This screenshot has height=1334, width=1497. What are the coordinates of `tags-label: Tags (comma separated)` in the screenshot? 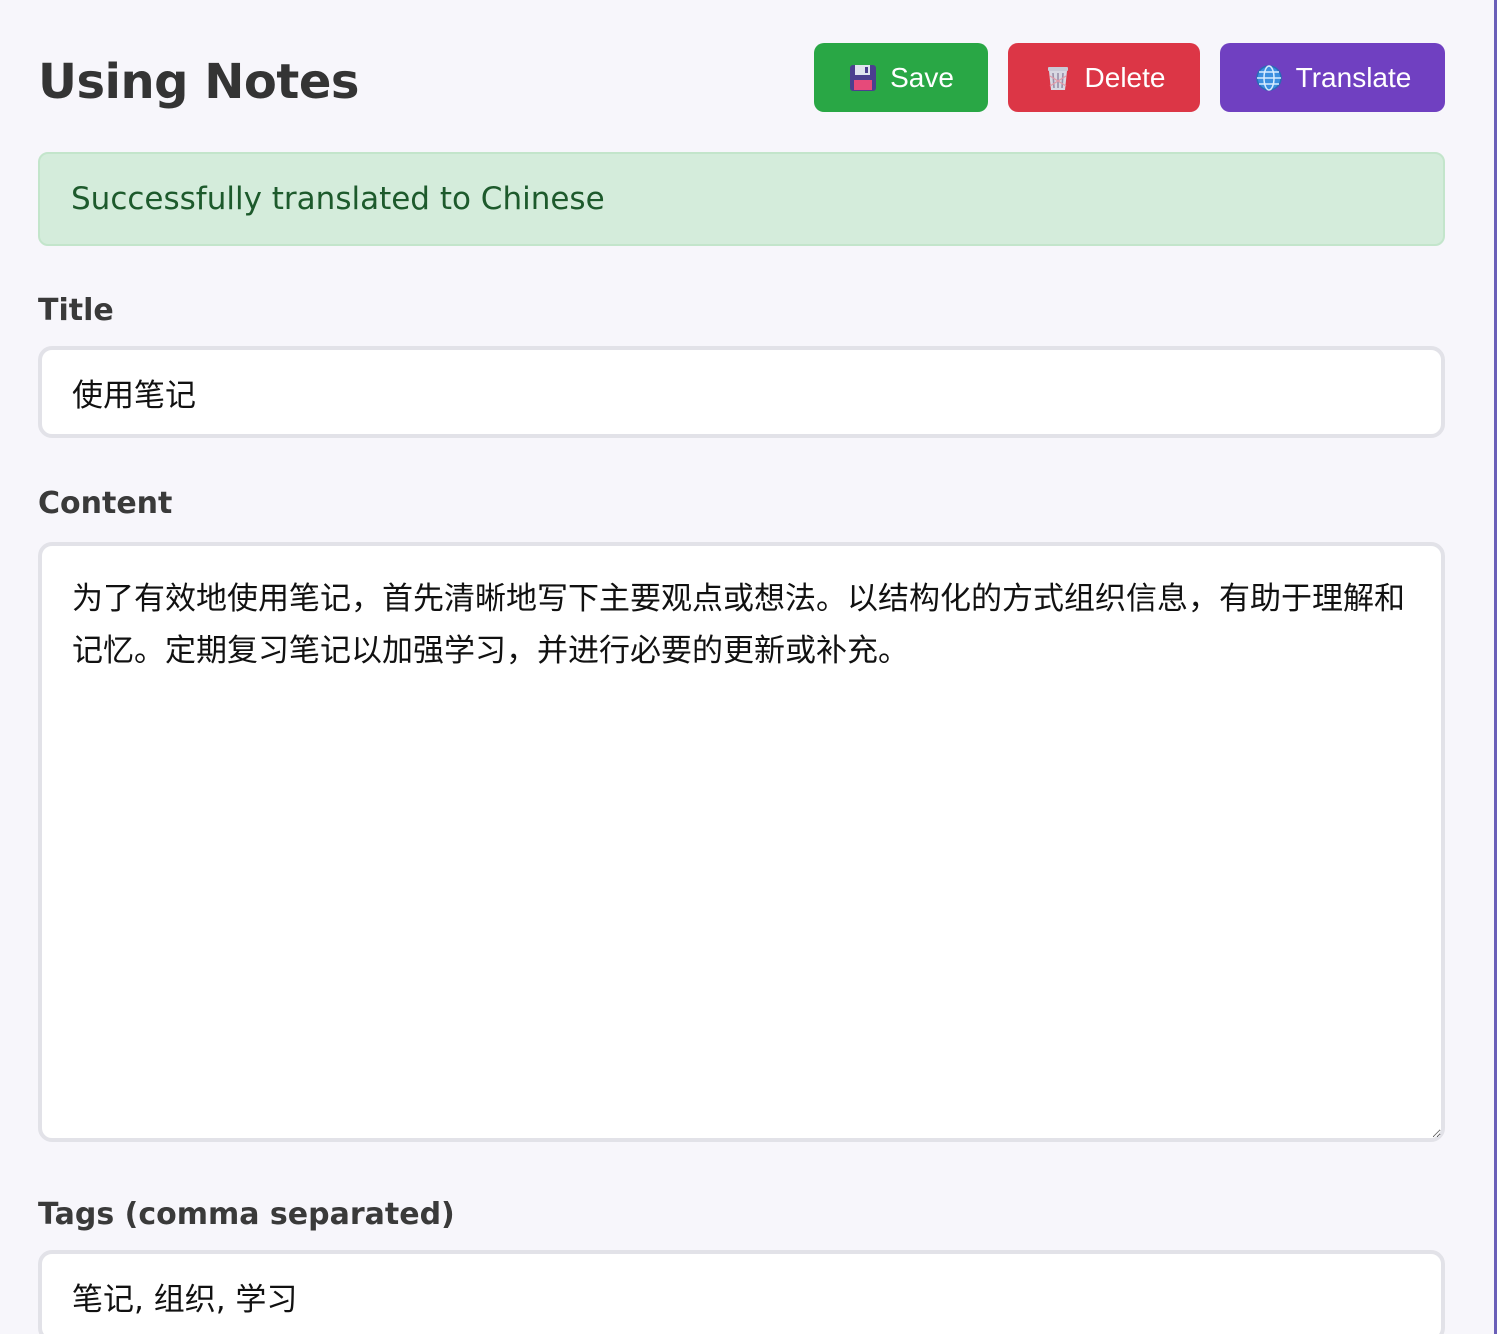 It's located at (246, 1214).